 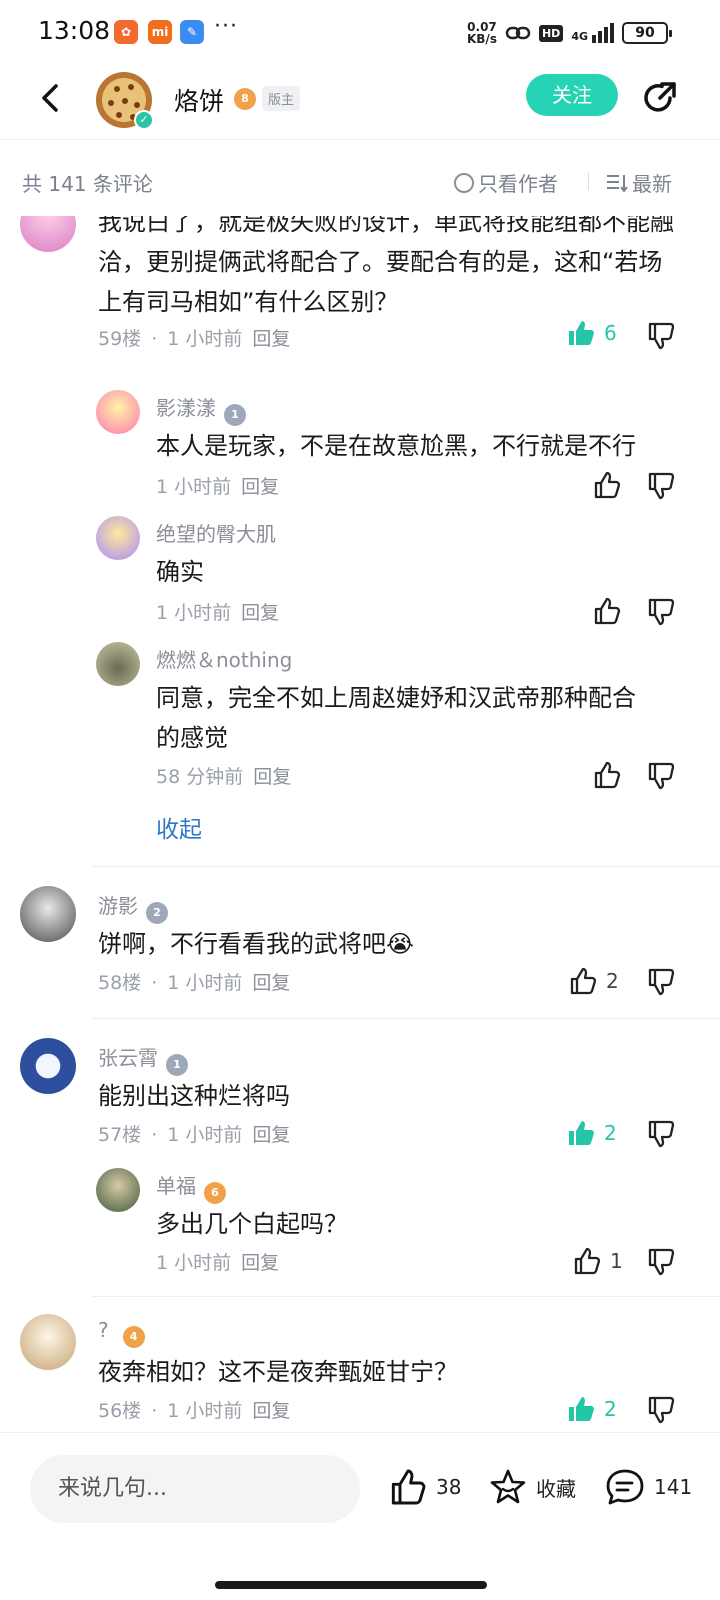 What do you see at coordinates (224, 658) in the screenshot?
I see `user-name: 燃燃＆nothing` at bounding box center [224, 658].